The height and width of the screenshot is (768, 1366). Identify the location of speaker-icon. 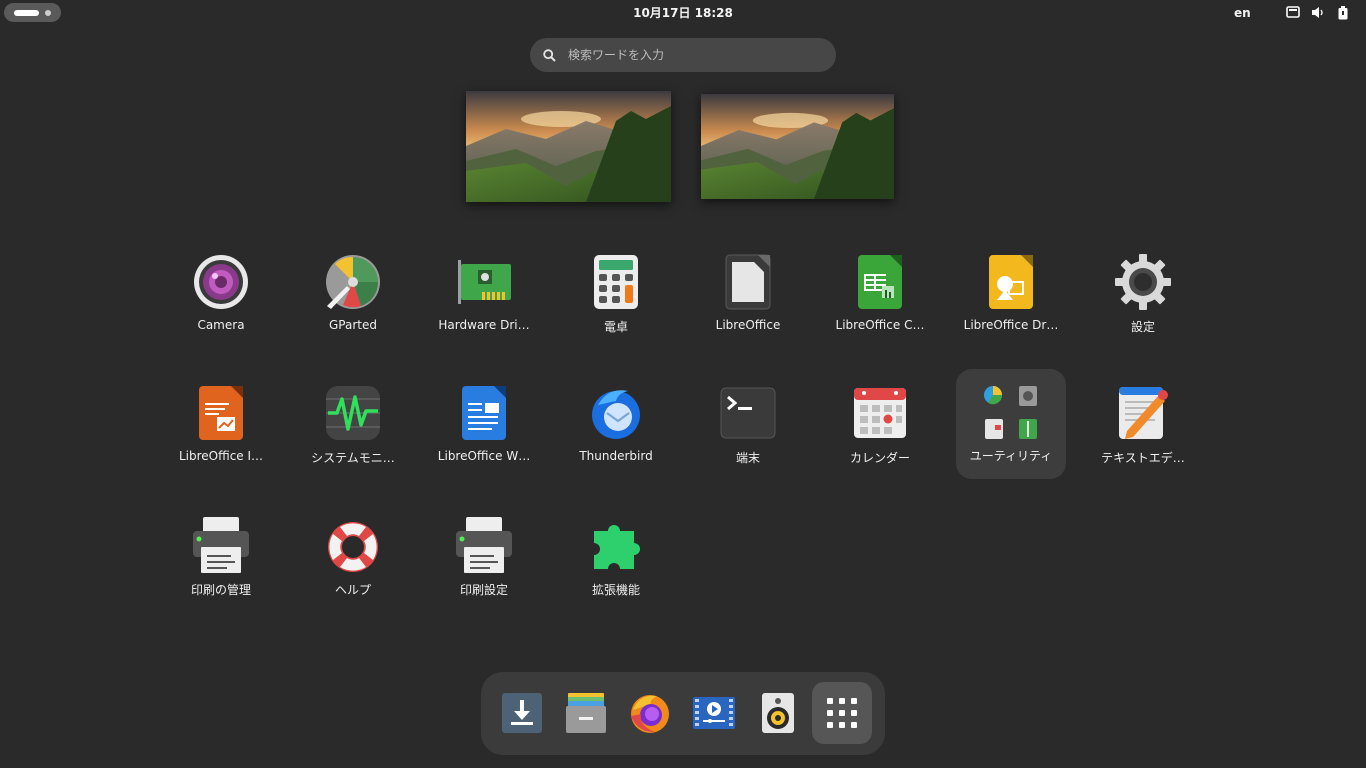
(778, 713).